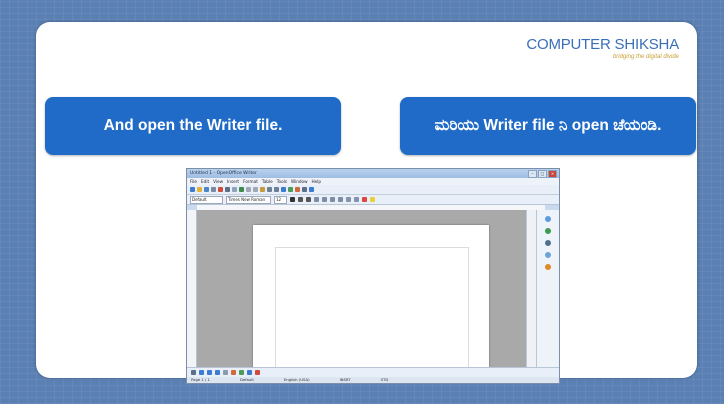 Image resolution: width=724 pixels, height=404 pixels. What do you see at coordinates (324, 199) in the screenshot?
I see `align-center-icon` at bounding box center [324, 199].